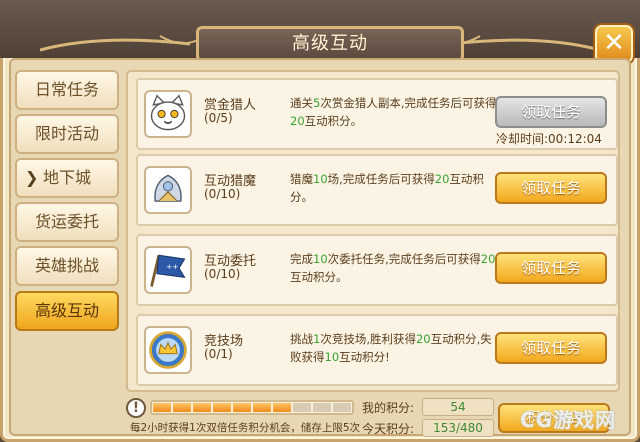 This screenshot has width=640, height=442. What do you see at coordinates (395, 268) in the screenshot?
I see `task-description: 完成10次委托任务,完成任务后可获得20 互动积分。` at bounding box center [395, 268].